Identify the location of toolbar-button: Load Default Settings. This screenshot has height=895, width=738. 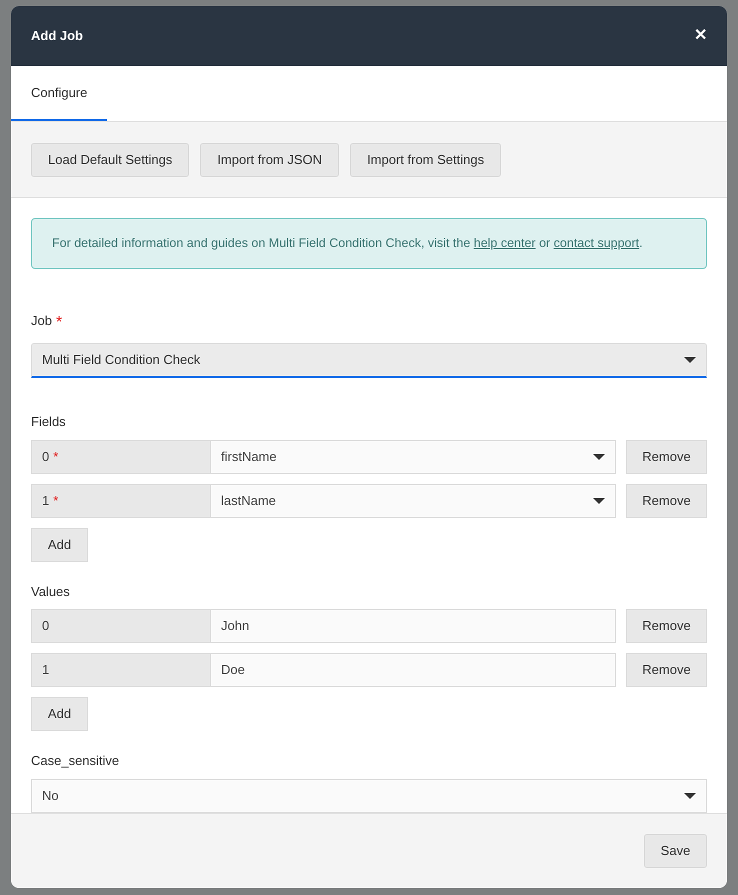
(110, 159).